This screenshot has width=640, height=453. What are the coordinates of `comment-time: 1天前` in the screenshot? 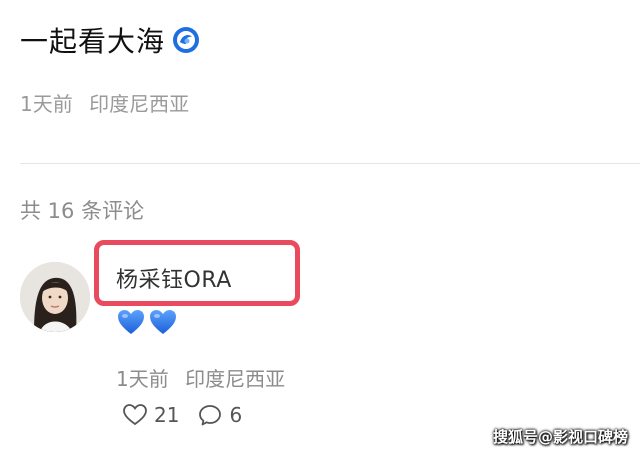 It's located at (142, 379).